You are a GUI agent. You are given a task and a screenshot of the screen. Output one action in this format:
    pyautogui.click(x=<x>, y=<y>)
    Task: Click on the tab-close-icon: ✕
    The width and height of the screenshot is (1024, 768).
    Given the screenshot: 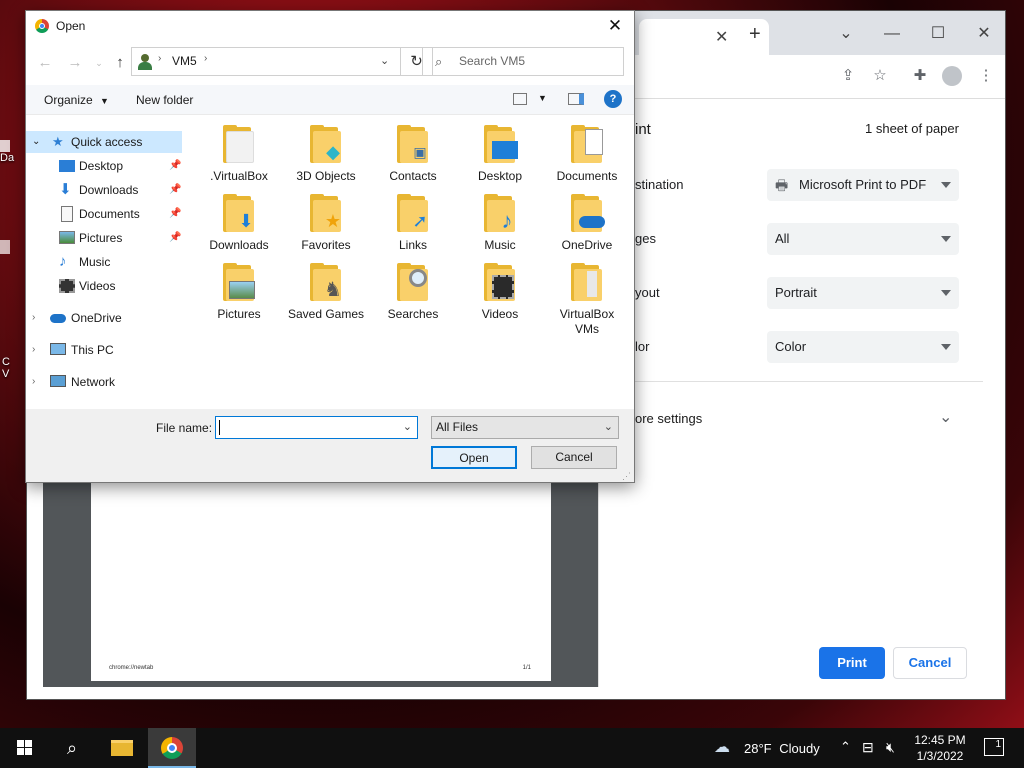 What is the action you would take?
    pyautogui.click(x=721, y=37)
    